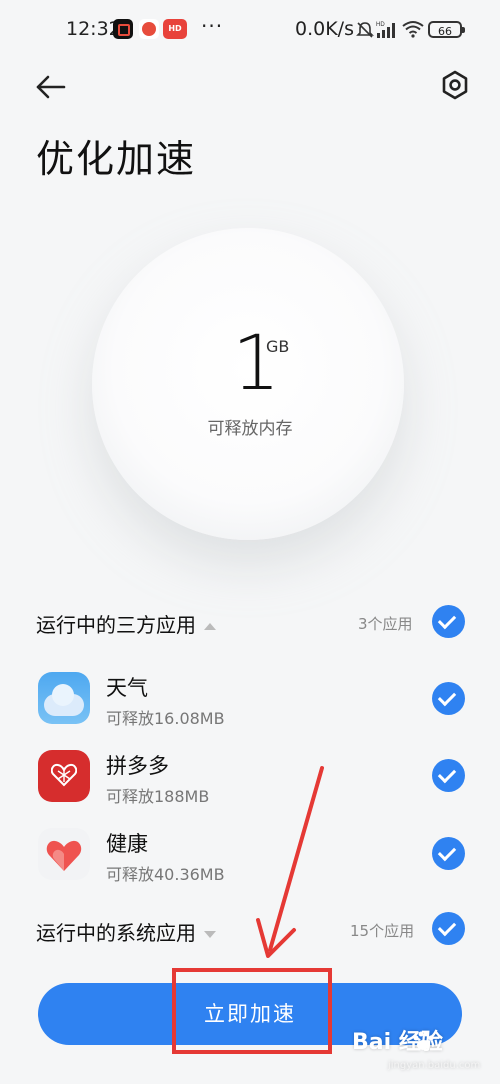 This screenshot has width=500, height=1084. I want to click on app-name: 天气, so click(127, 688).